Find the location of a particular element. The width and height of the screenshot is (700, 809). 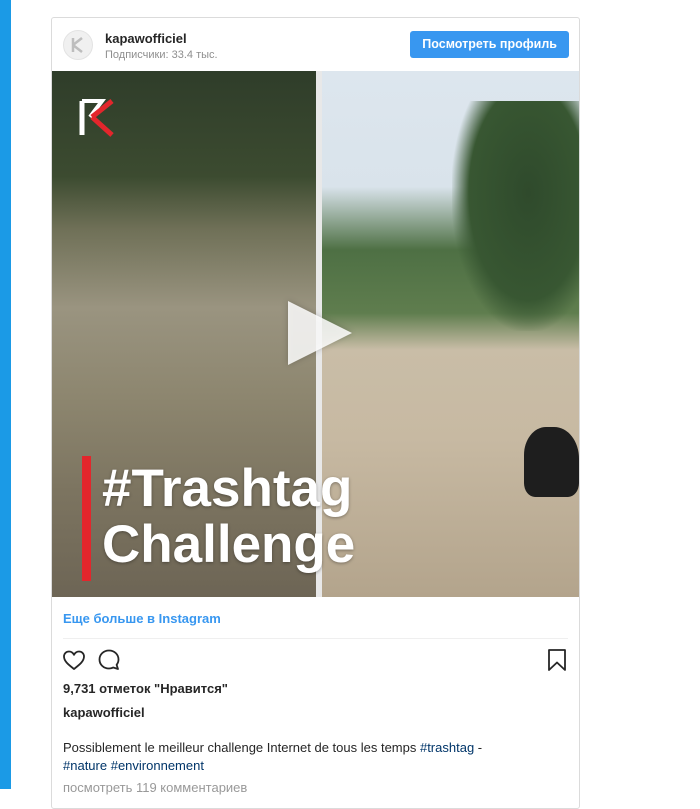

trash-bag is located at coordinates (551, 462).